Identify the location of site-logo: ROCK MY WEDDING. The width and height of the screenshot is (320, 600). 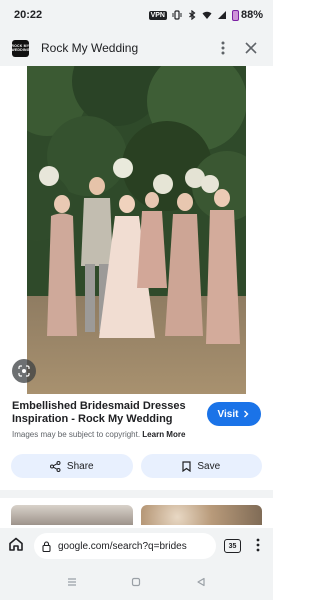
(20, 48).